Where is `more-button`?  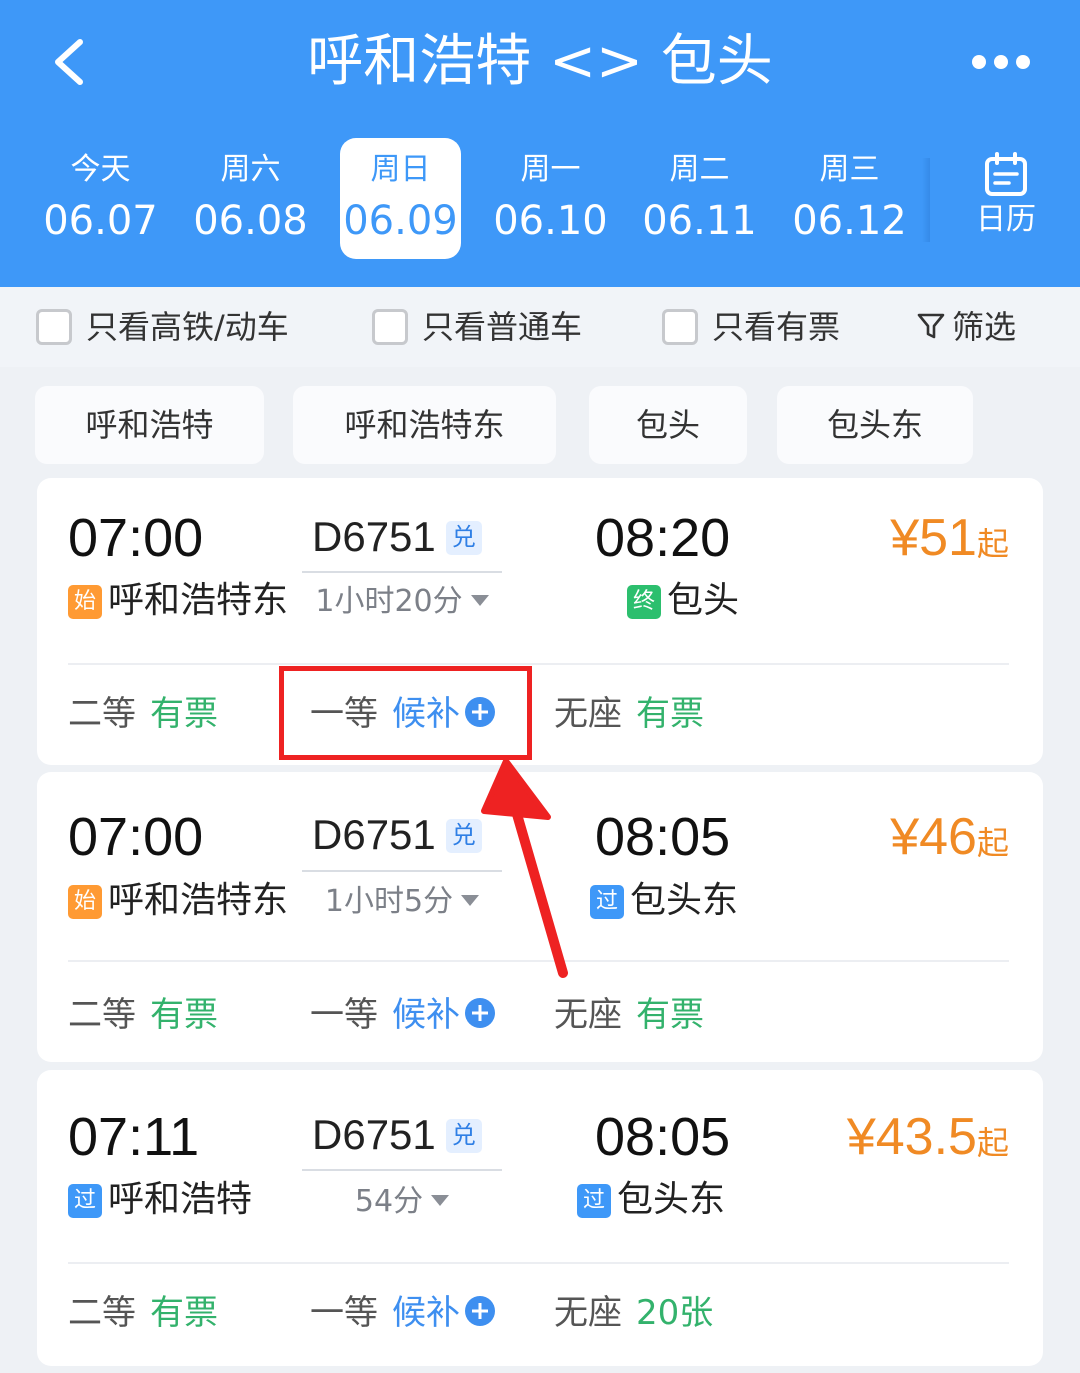
more-button is located at coordinates (1001, 63).